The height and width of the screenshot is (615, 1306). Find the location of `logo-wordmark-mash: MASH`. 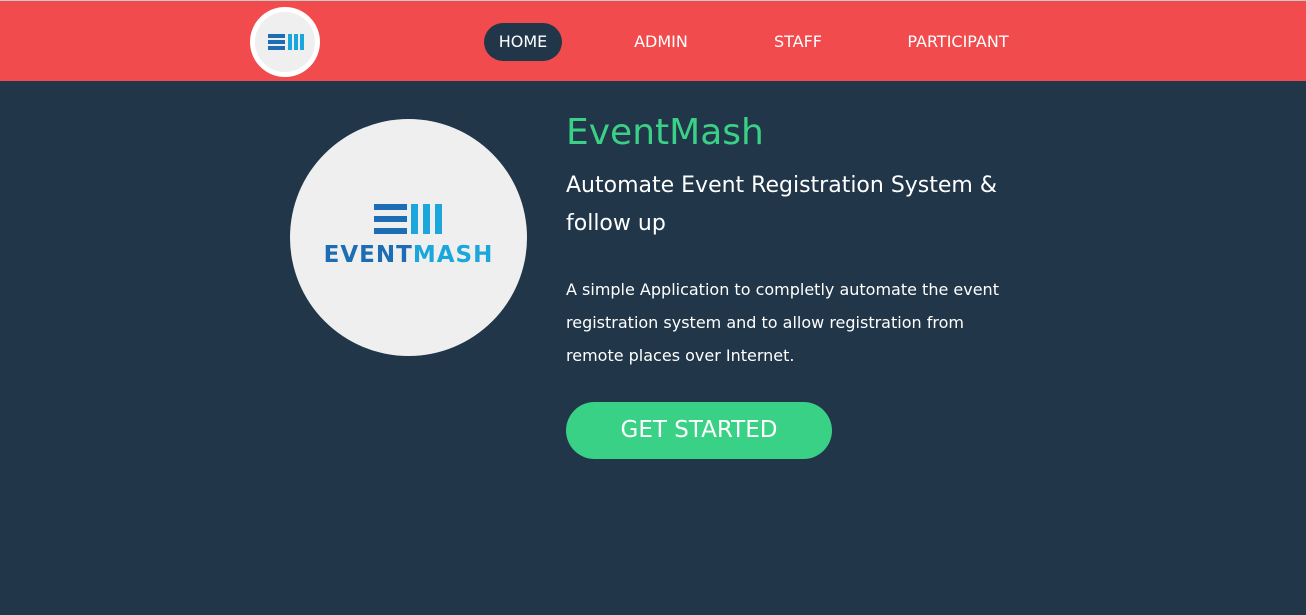

logo-wordmark-mash: MASH is located at coordinates (453, 255).